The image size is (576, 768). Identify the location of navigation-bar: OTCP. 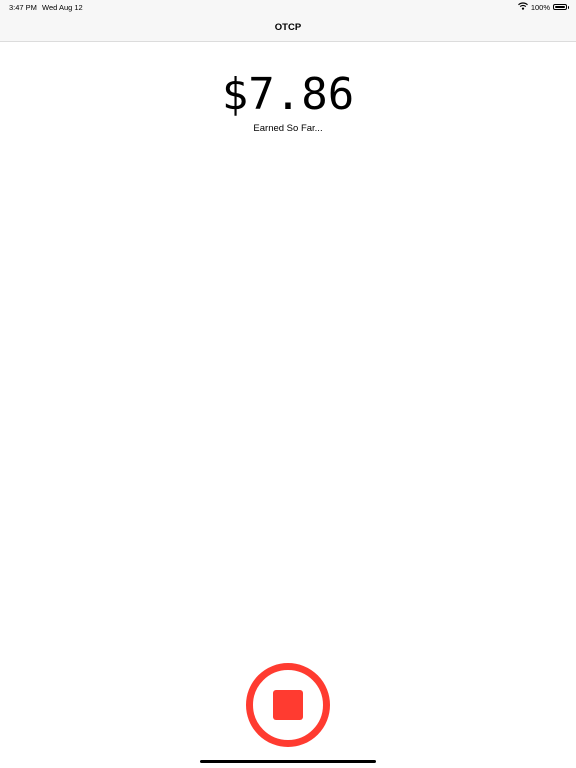
(288, 28).